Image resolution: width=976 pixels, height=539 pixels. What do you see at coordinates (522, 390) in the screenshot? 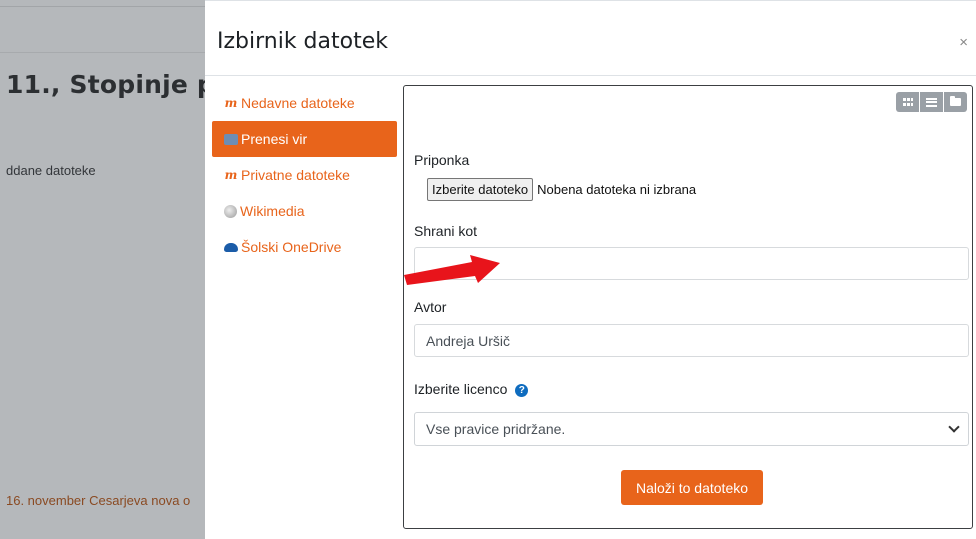
I see `help-icon: ?` at bounding box center [522, 390].